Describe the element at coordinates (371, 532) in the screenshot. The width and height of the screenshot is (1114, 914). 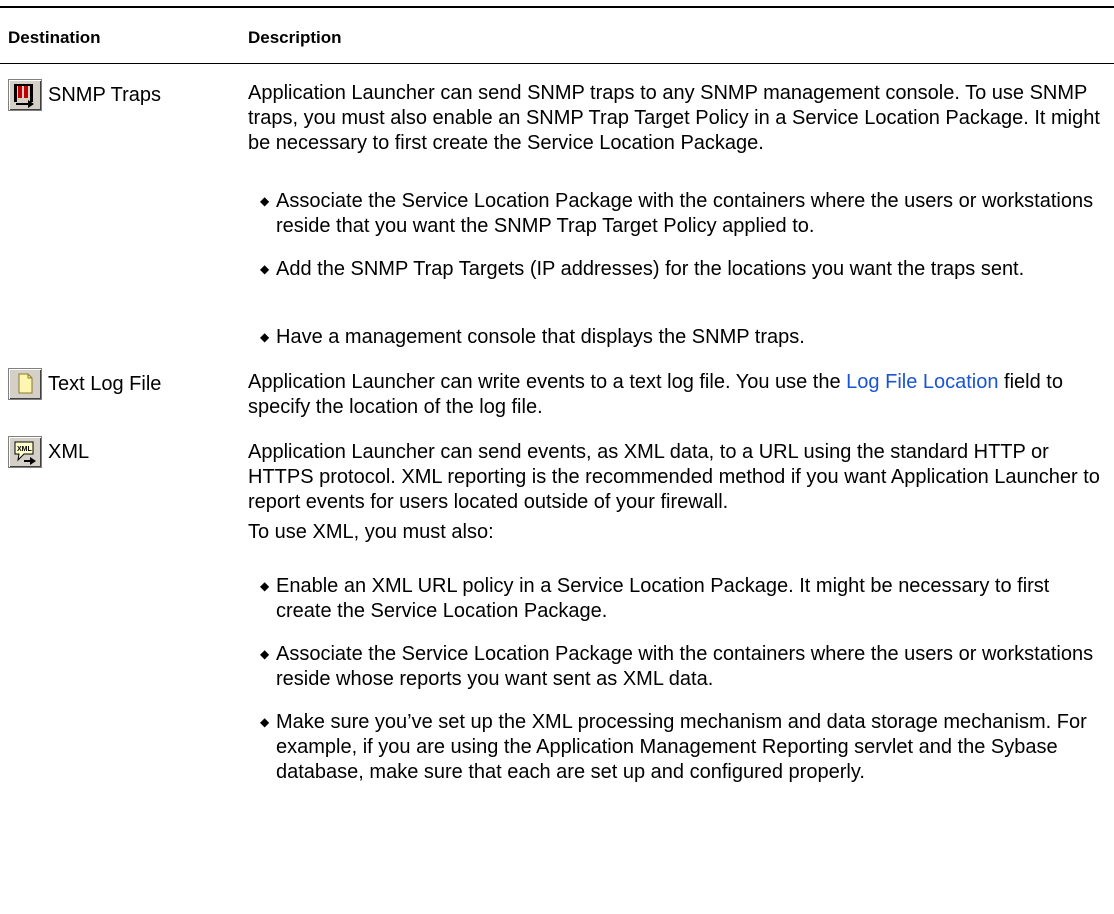
I see `xml-lead: To use XML, you must also:` at that location.